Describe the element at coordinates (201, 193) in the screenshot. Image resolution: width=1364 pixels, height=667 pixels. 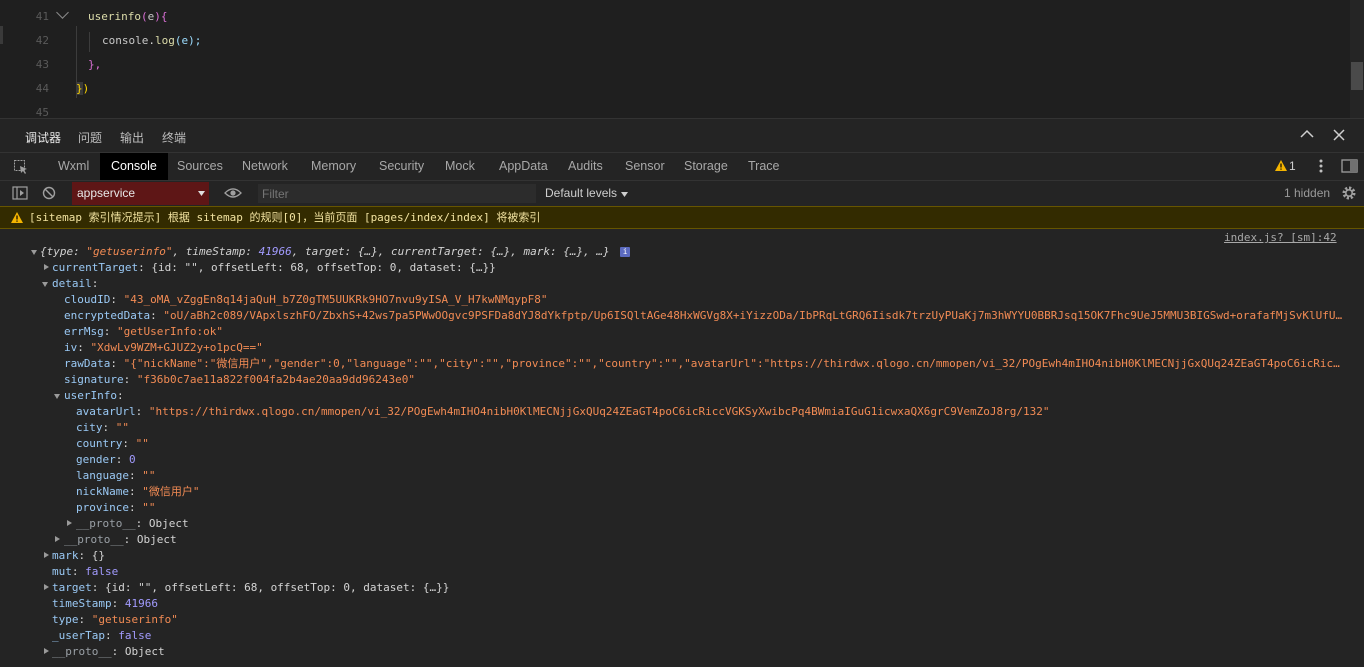
I see `dropdown-arrow-icon` at that location.